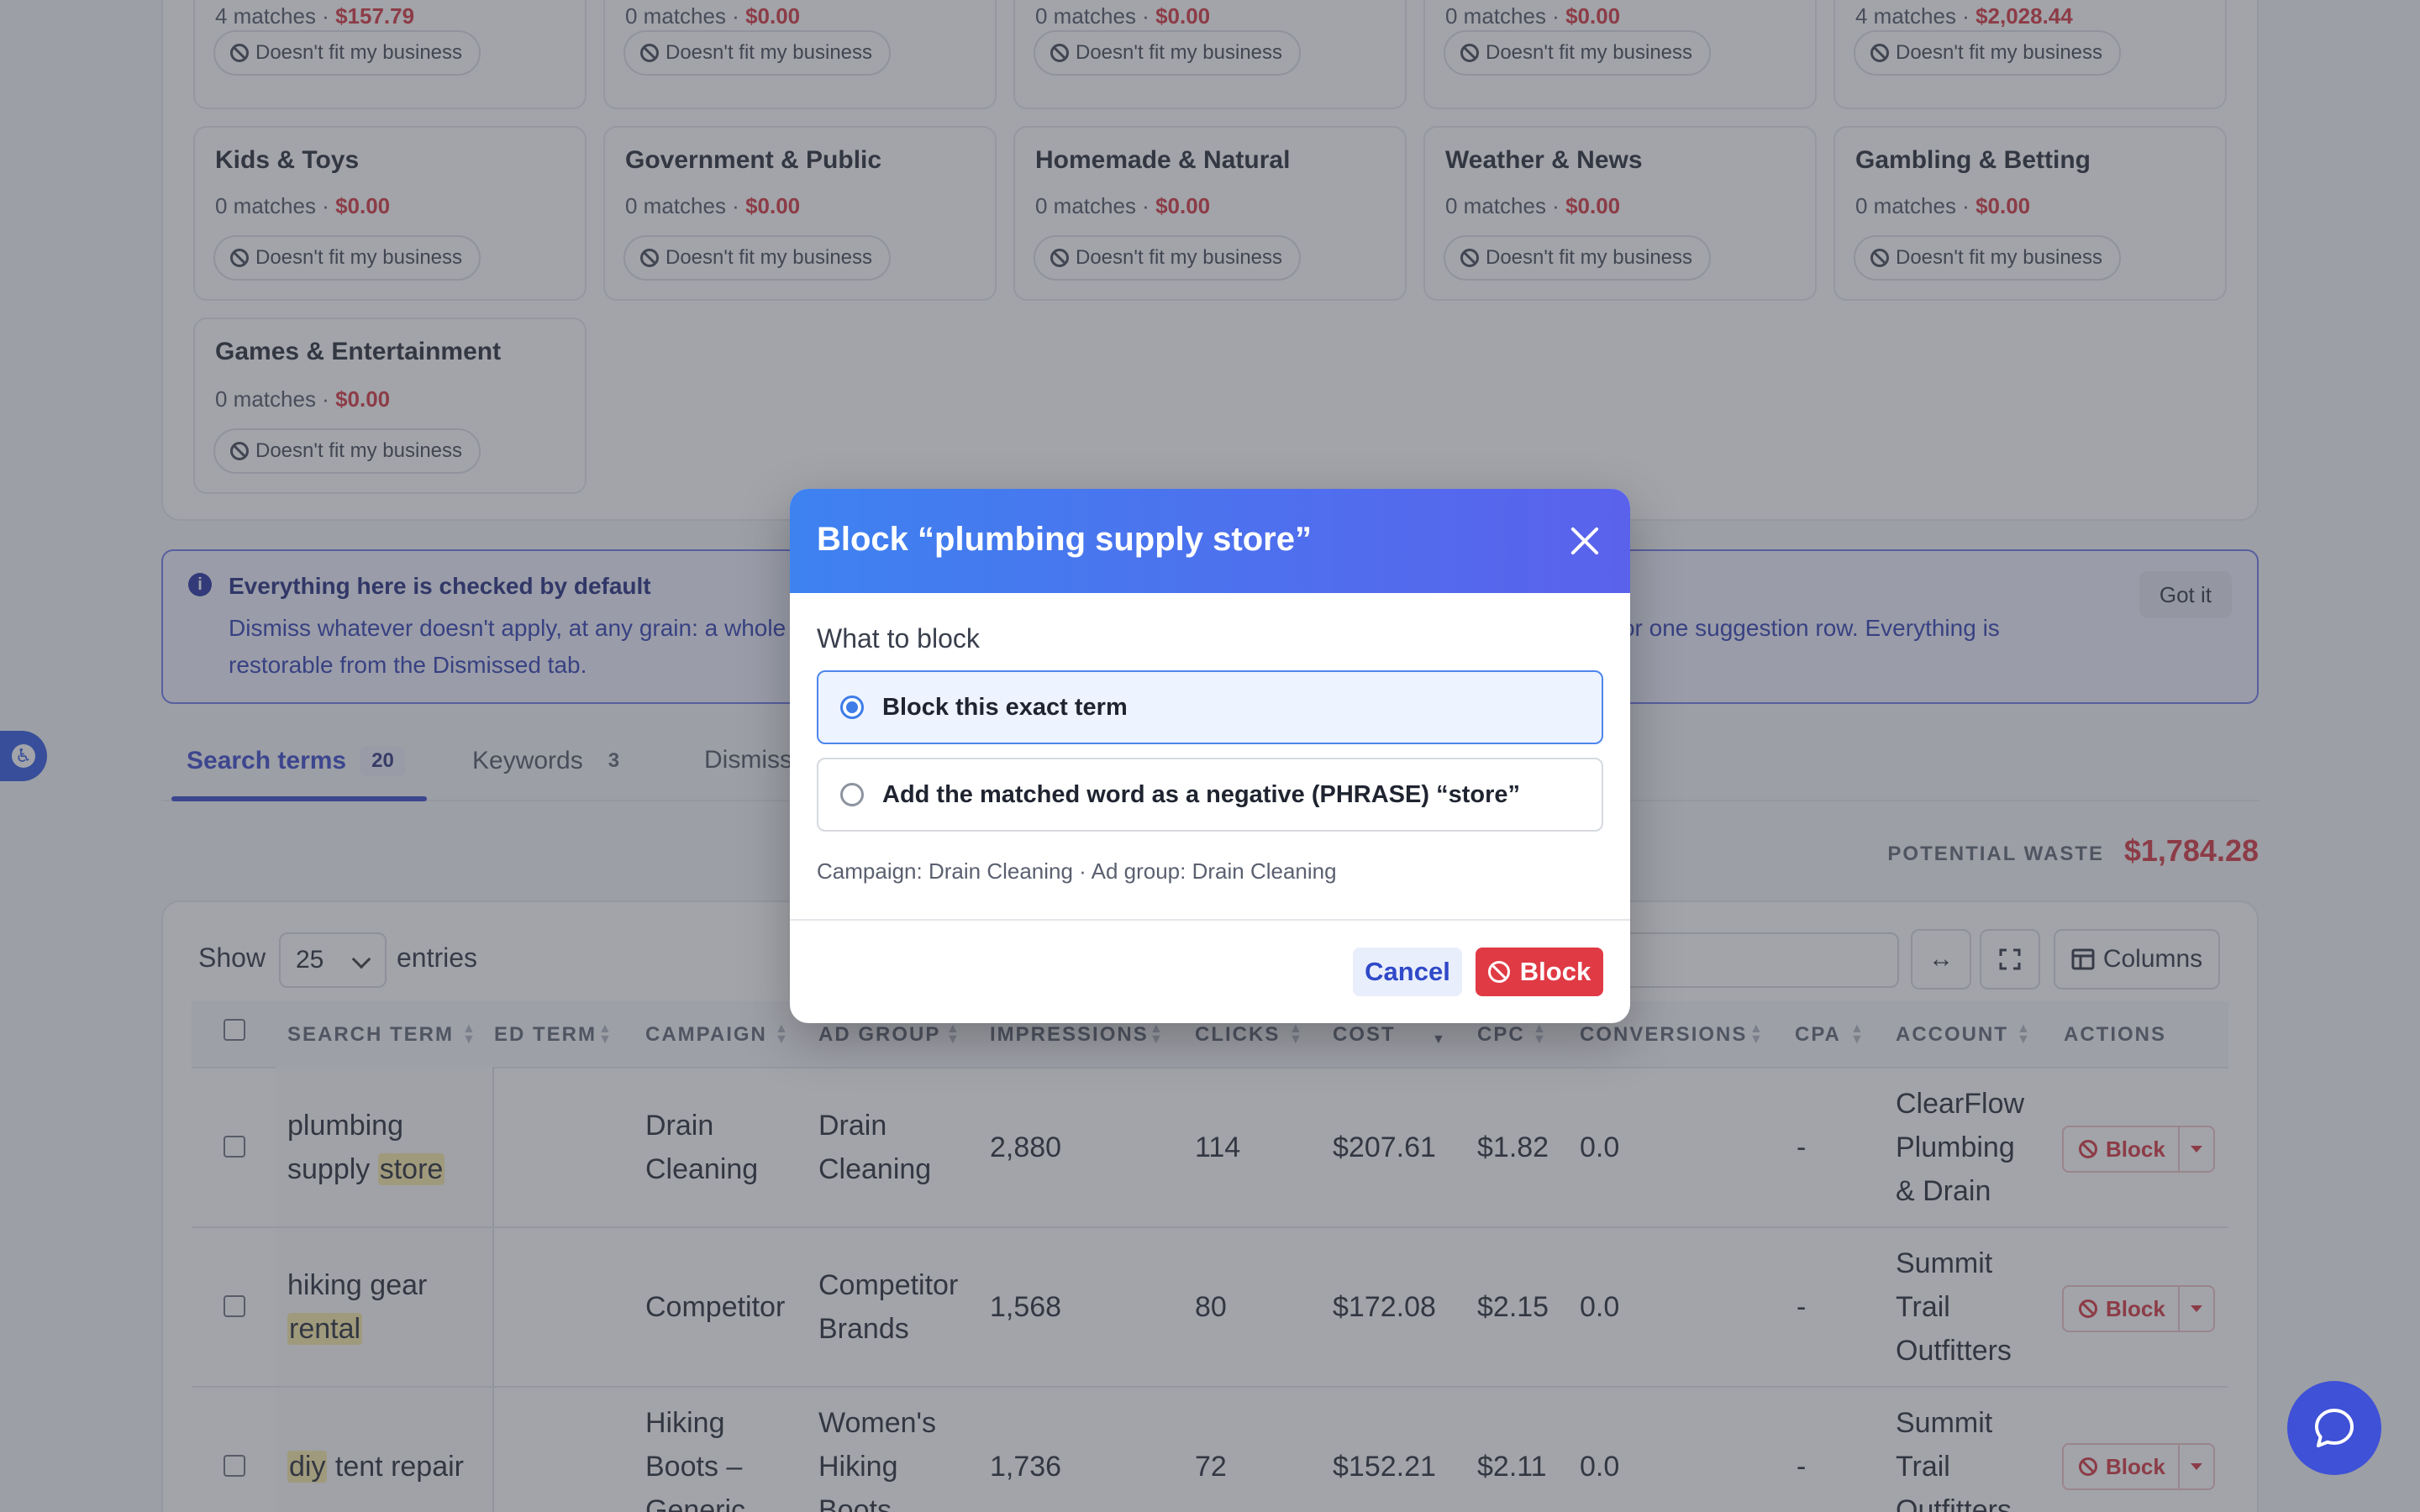 This screenshot has height=1512, width=2420. Describe the element at coordinates (852, 794) in the screenshot. I see `radio-unselected` at that location.